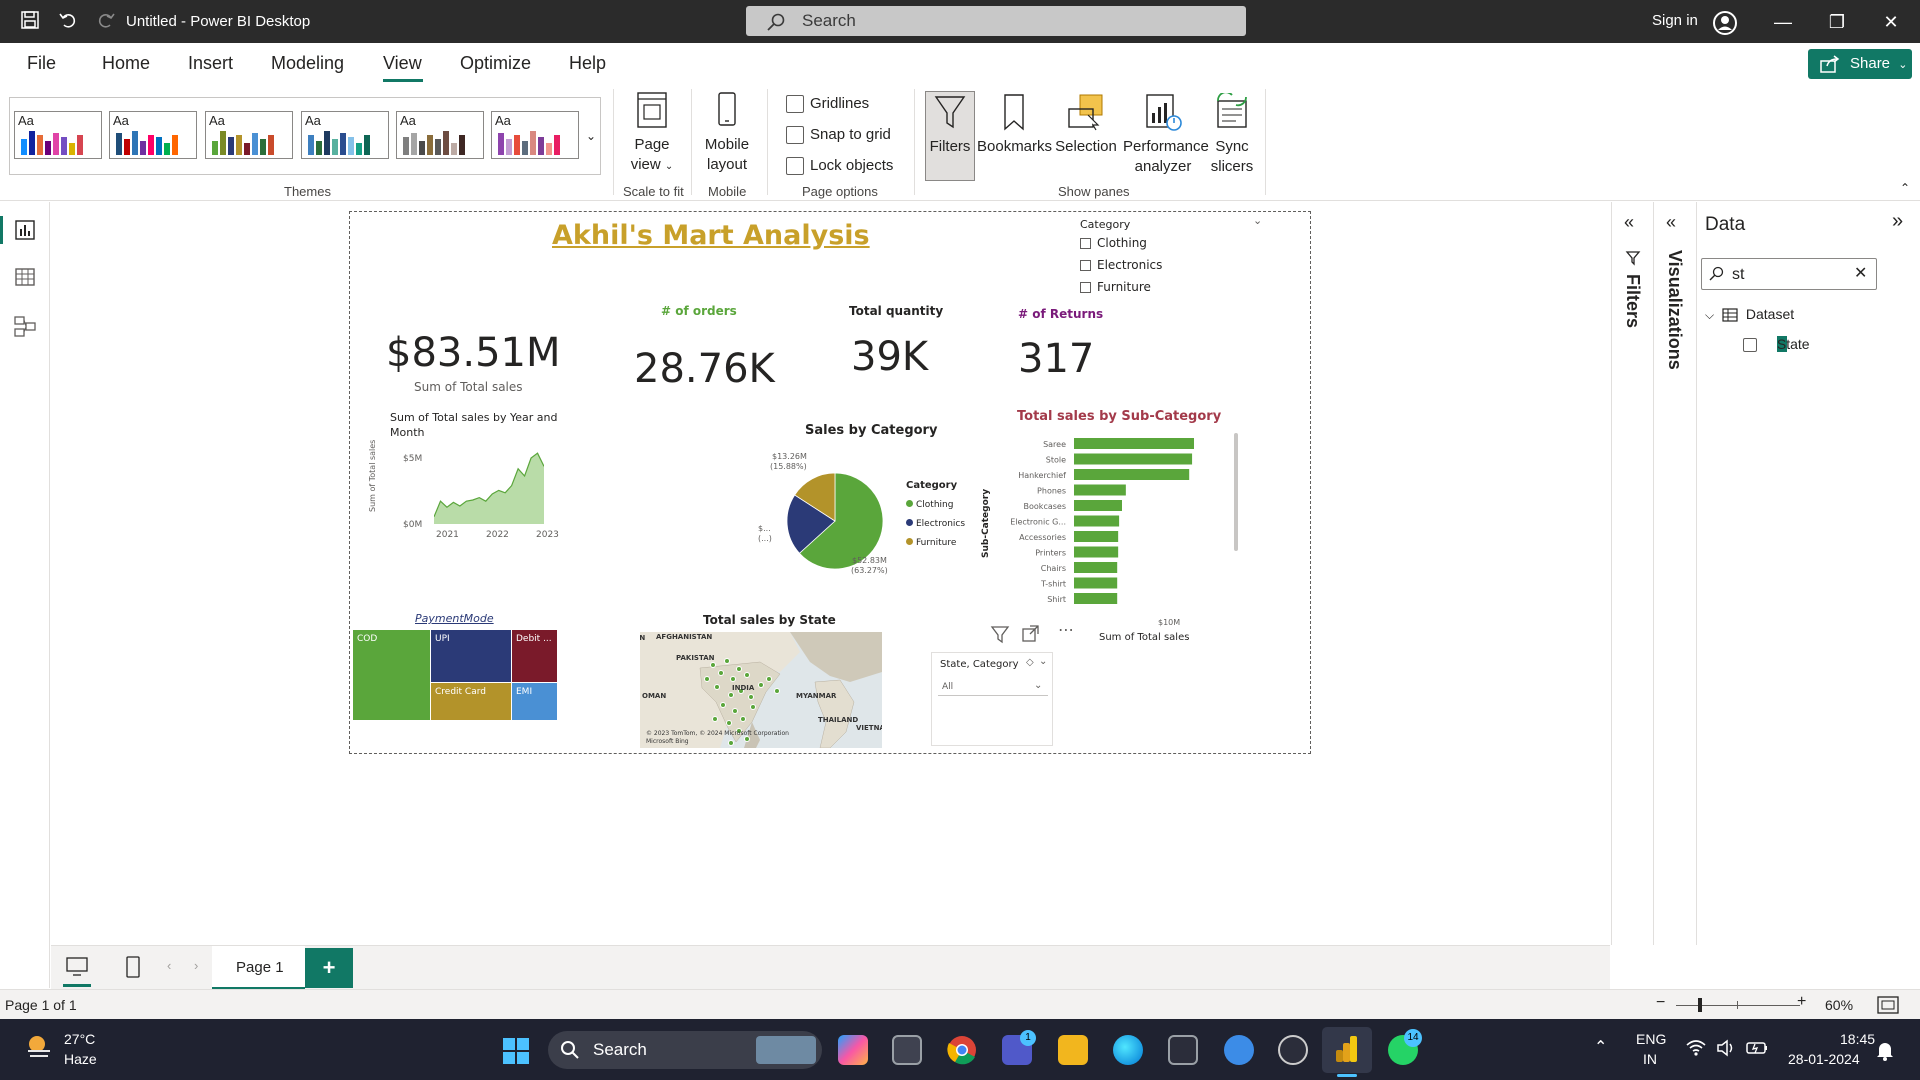 This screenshot has height=1080, width=1920. I want to click on expand-visualizations-icon: «, so click(1671, 222).